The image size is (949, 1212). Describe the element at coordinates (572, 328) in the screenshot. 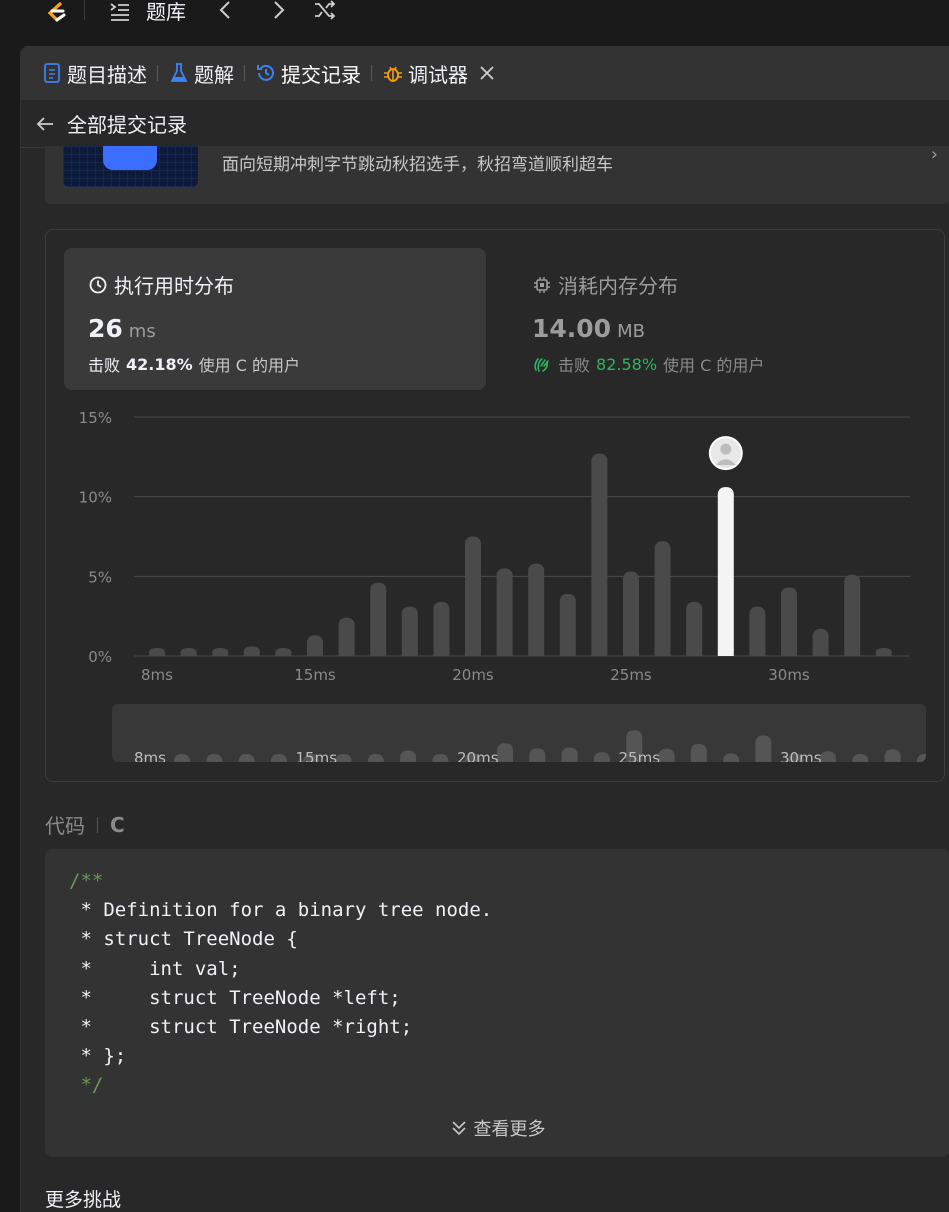

I see `memory-value: 14.00` at that location.